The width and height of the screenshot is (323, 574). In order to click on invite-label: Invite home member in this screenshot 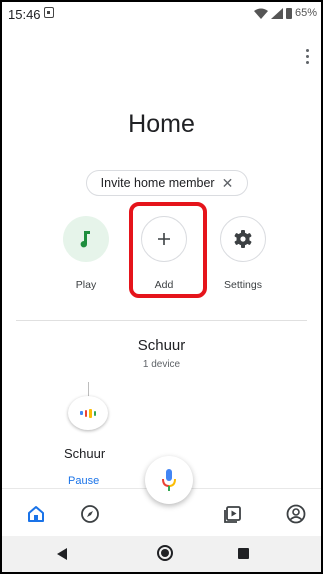, I will do `click(157, 183)`.